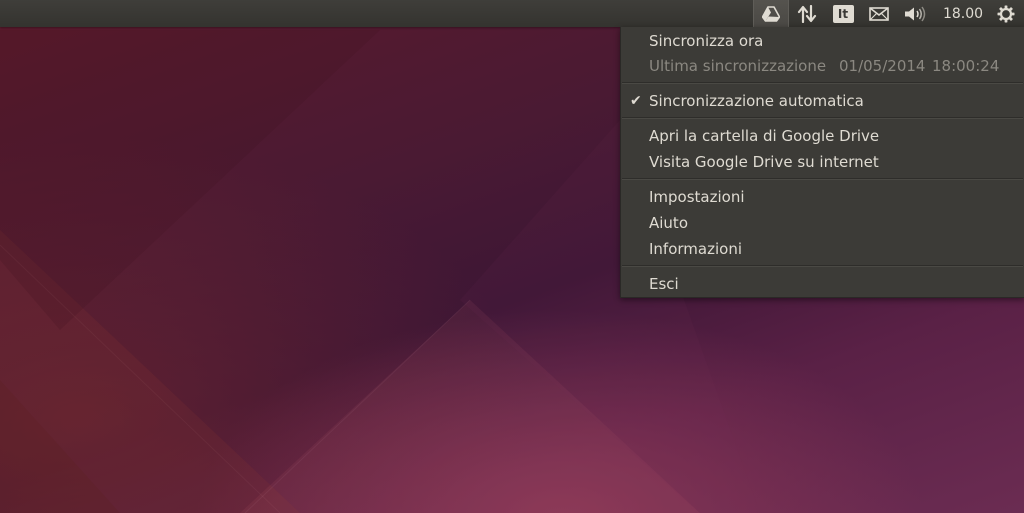  Describe the element at coordinates (512, 13) in the screenshot. I see `top-panel: It 18.00` at that location.